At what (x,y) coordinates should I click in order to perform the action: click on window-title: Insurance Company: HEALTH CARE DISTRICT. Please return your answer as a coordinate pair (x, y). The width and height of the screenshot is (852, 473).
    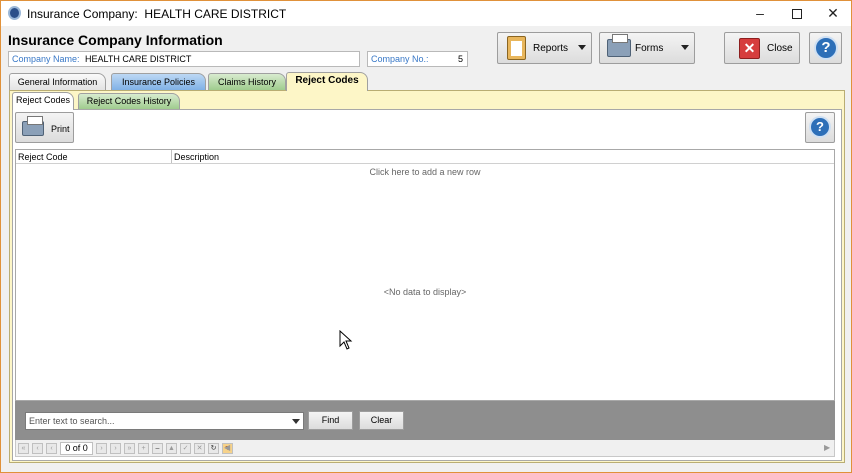
    Looking at the image, I should click on (156, 14).